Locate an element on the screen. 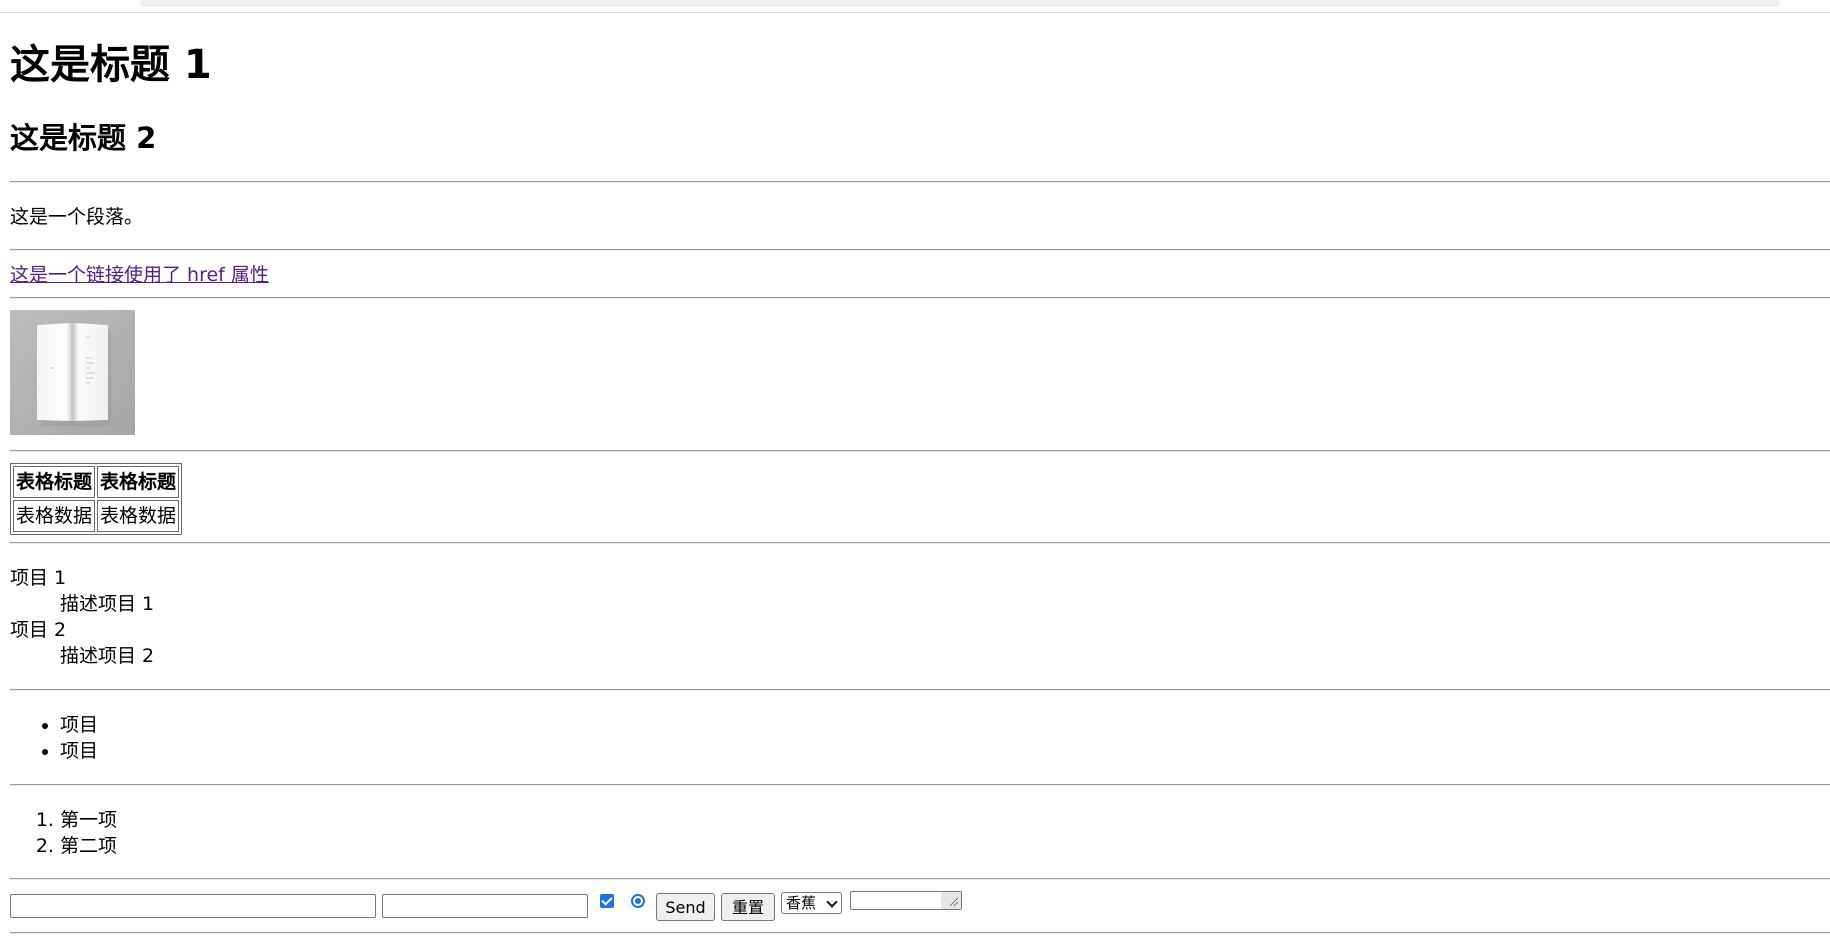 The width and height of the screenshot is (1830, 950). data-table: 表格标题 表格标题 表格数据 表格数据 is located at coordinates (96, 499).